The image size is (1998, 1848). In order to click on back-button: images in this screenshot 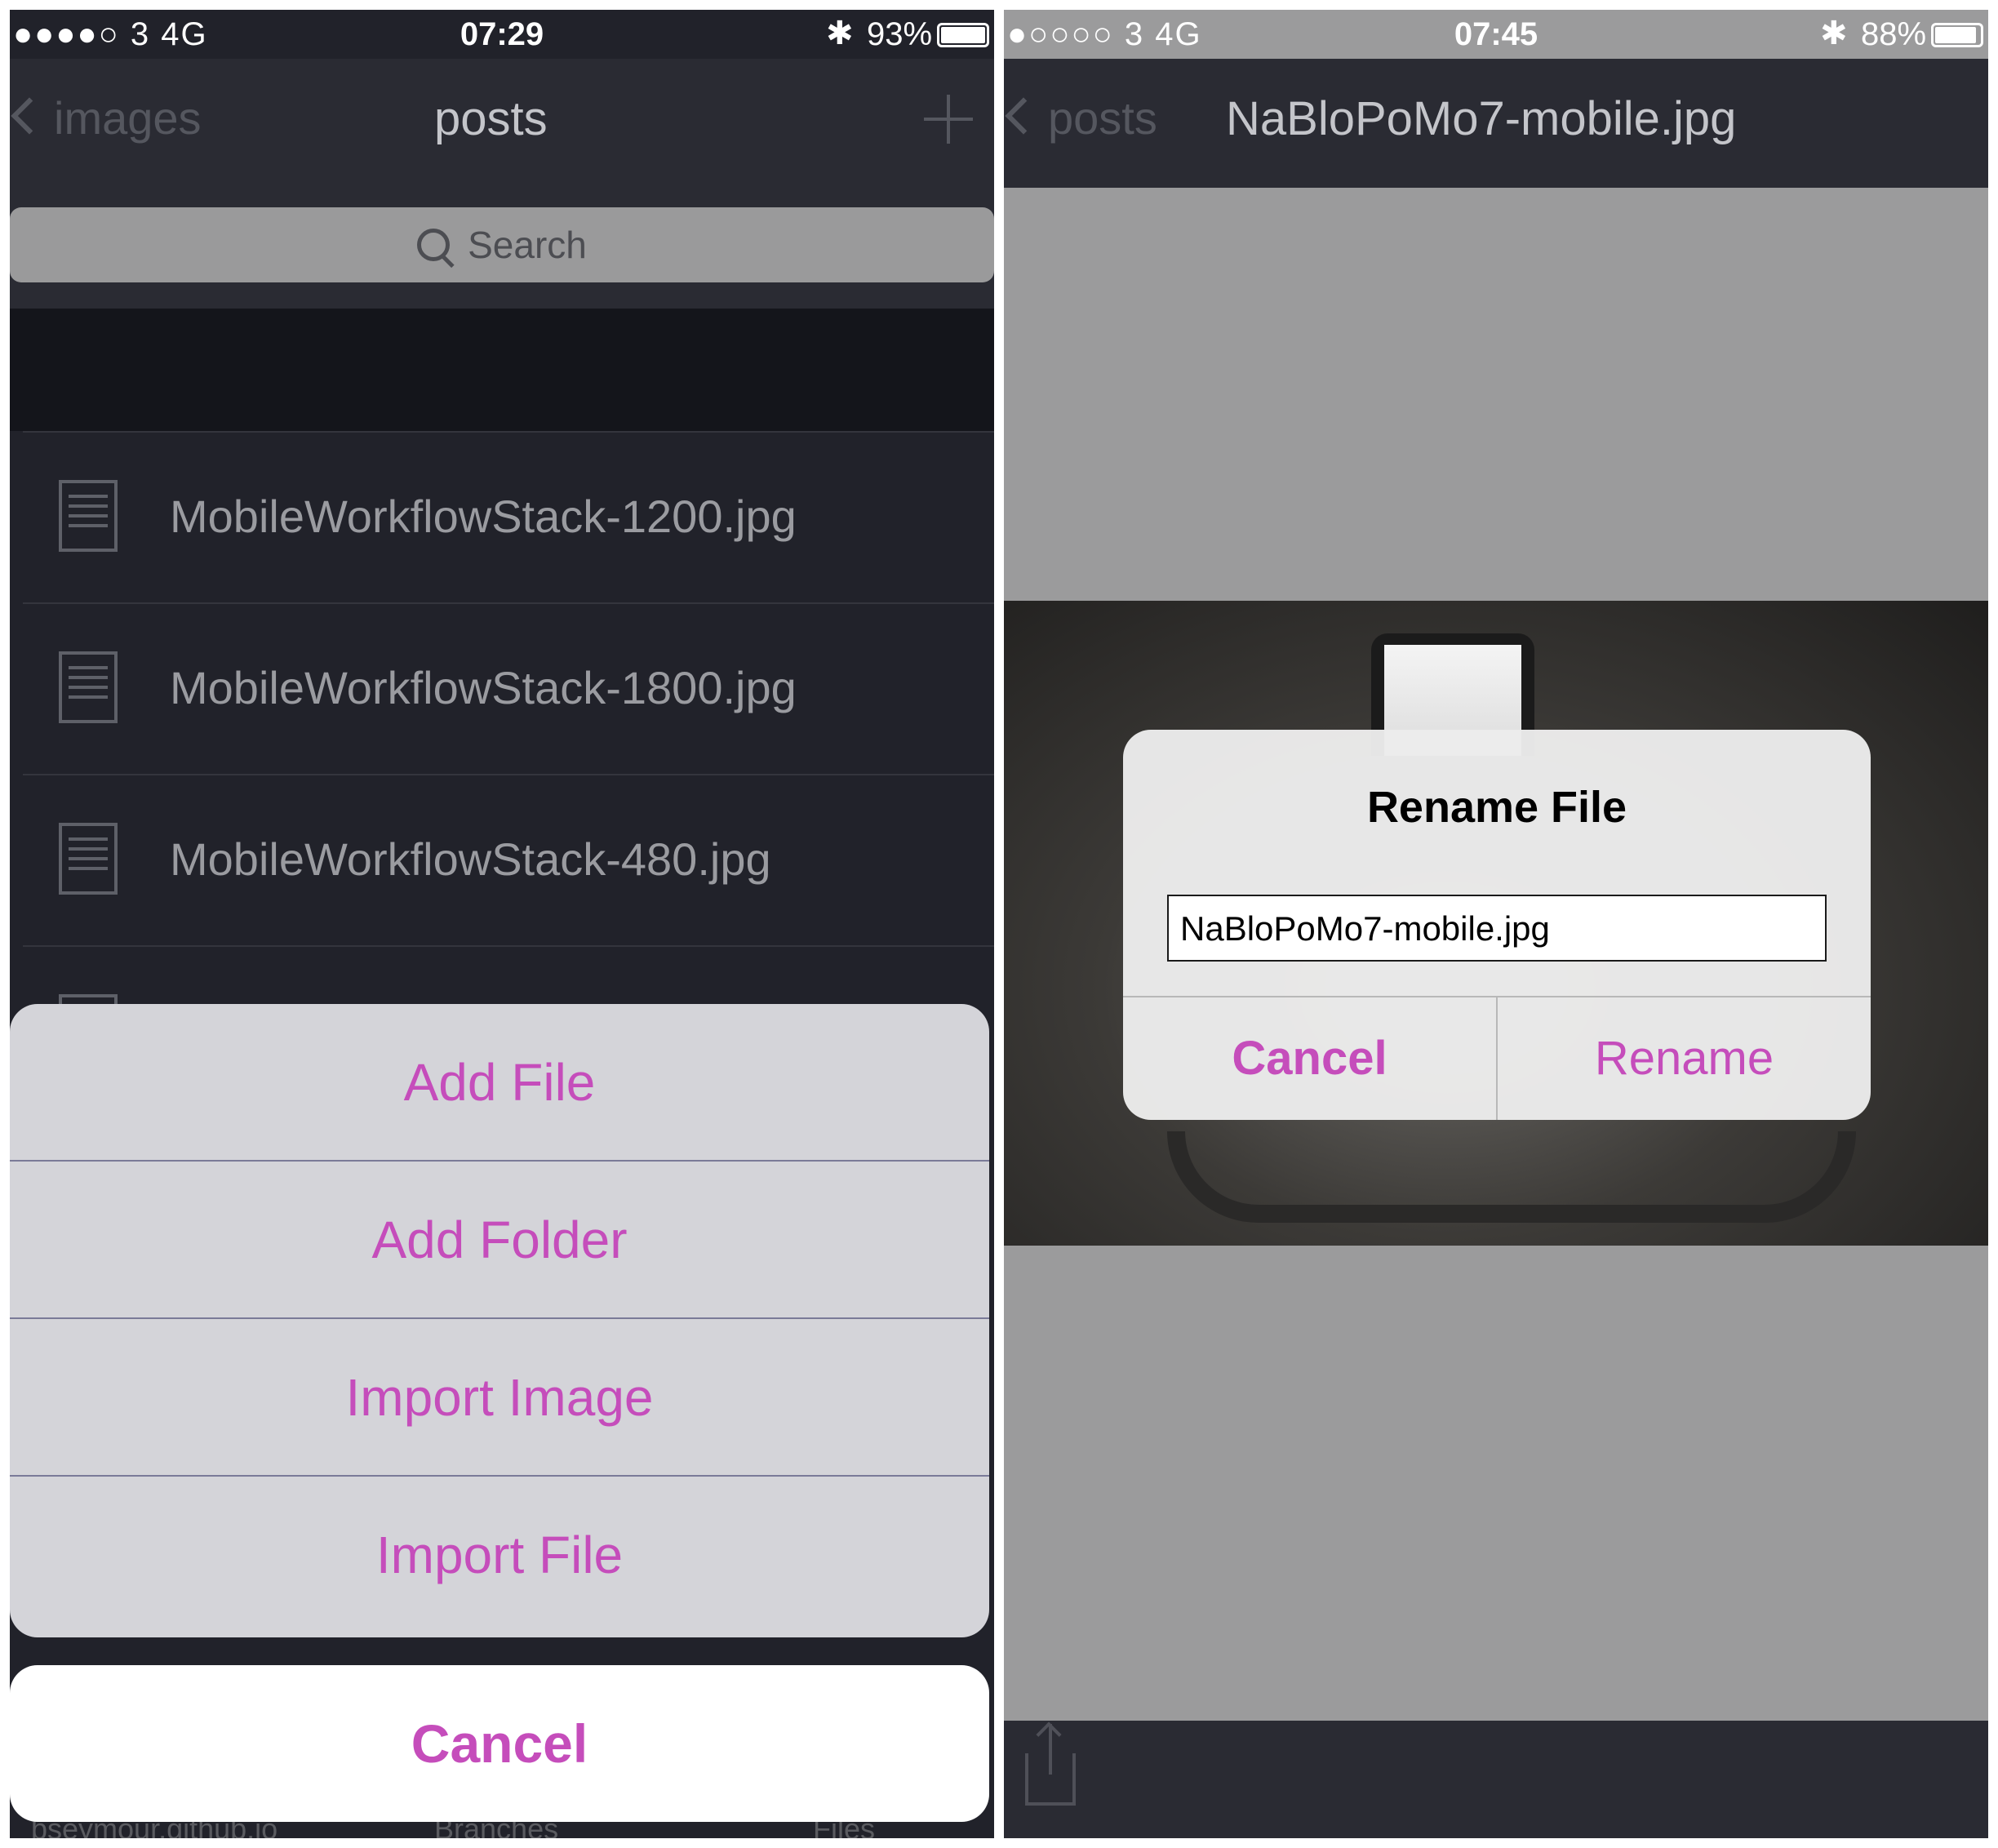, I will do `click(106, 117)`.